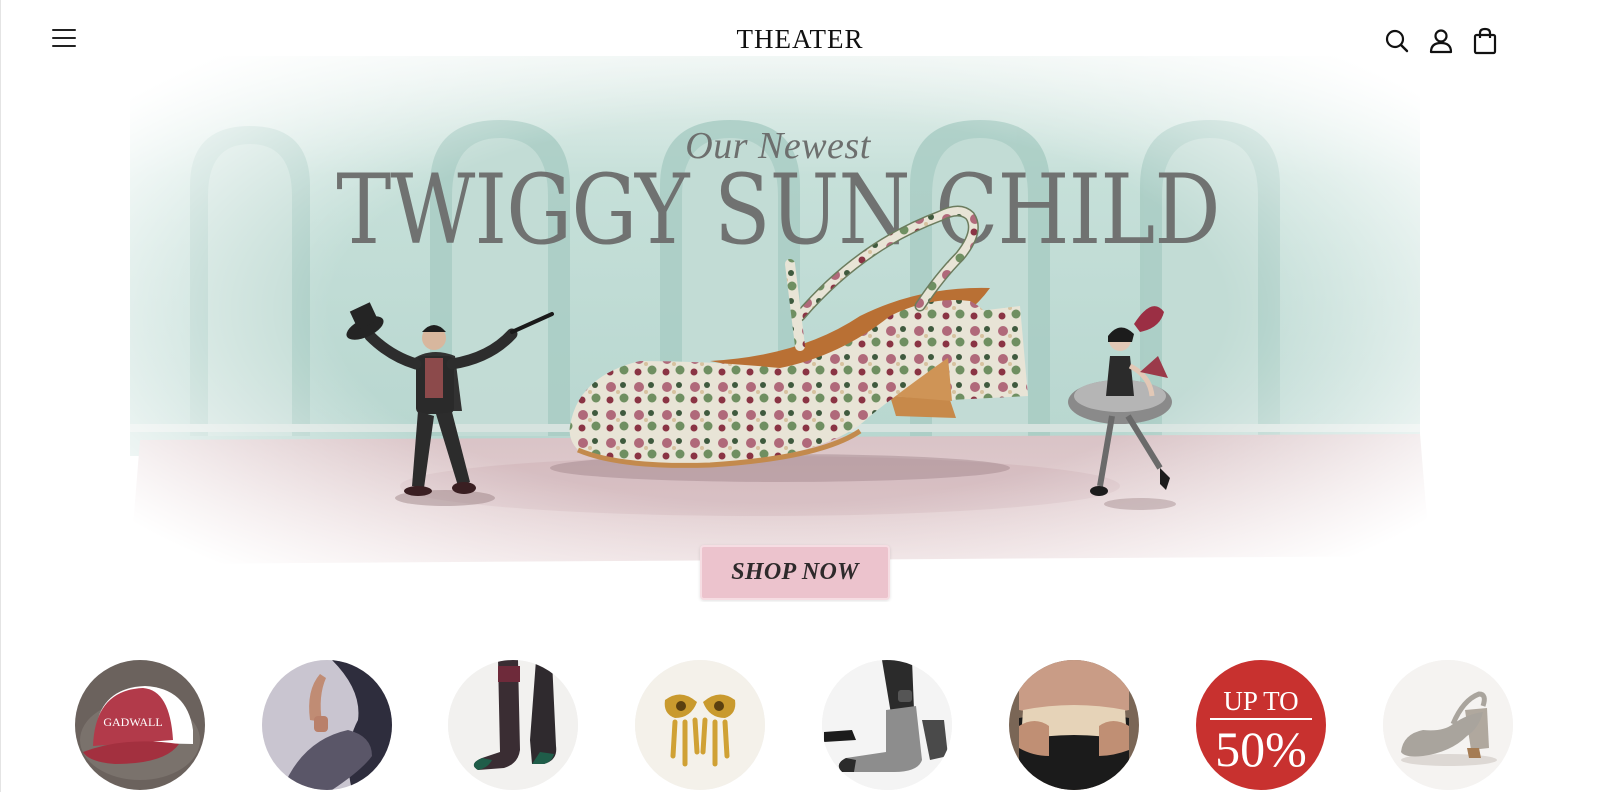 This screenshot has width=1600, height=792. I want to click on category-sale: UP TO 50%, so click(1261, 725).